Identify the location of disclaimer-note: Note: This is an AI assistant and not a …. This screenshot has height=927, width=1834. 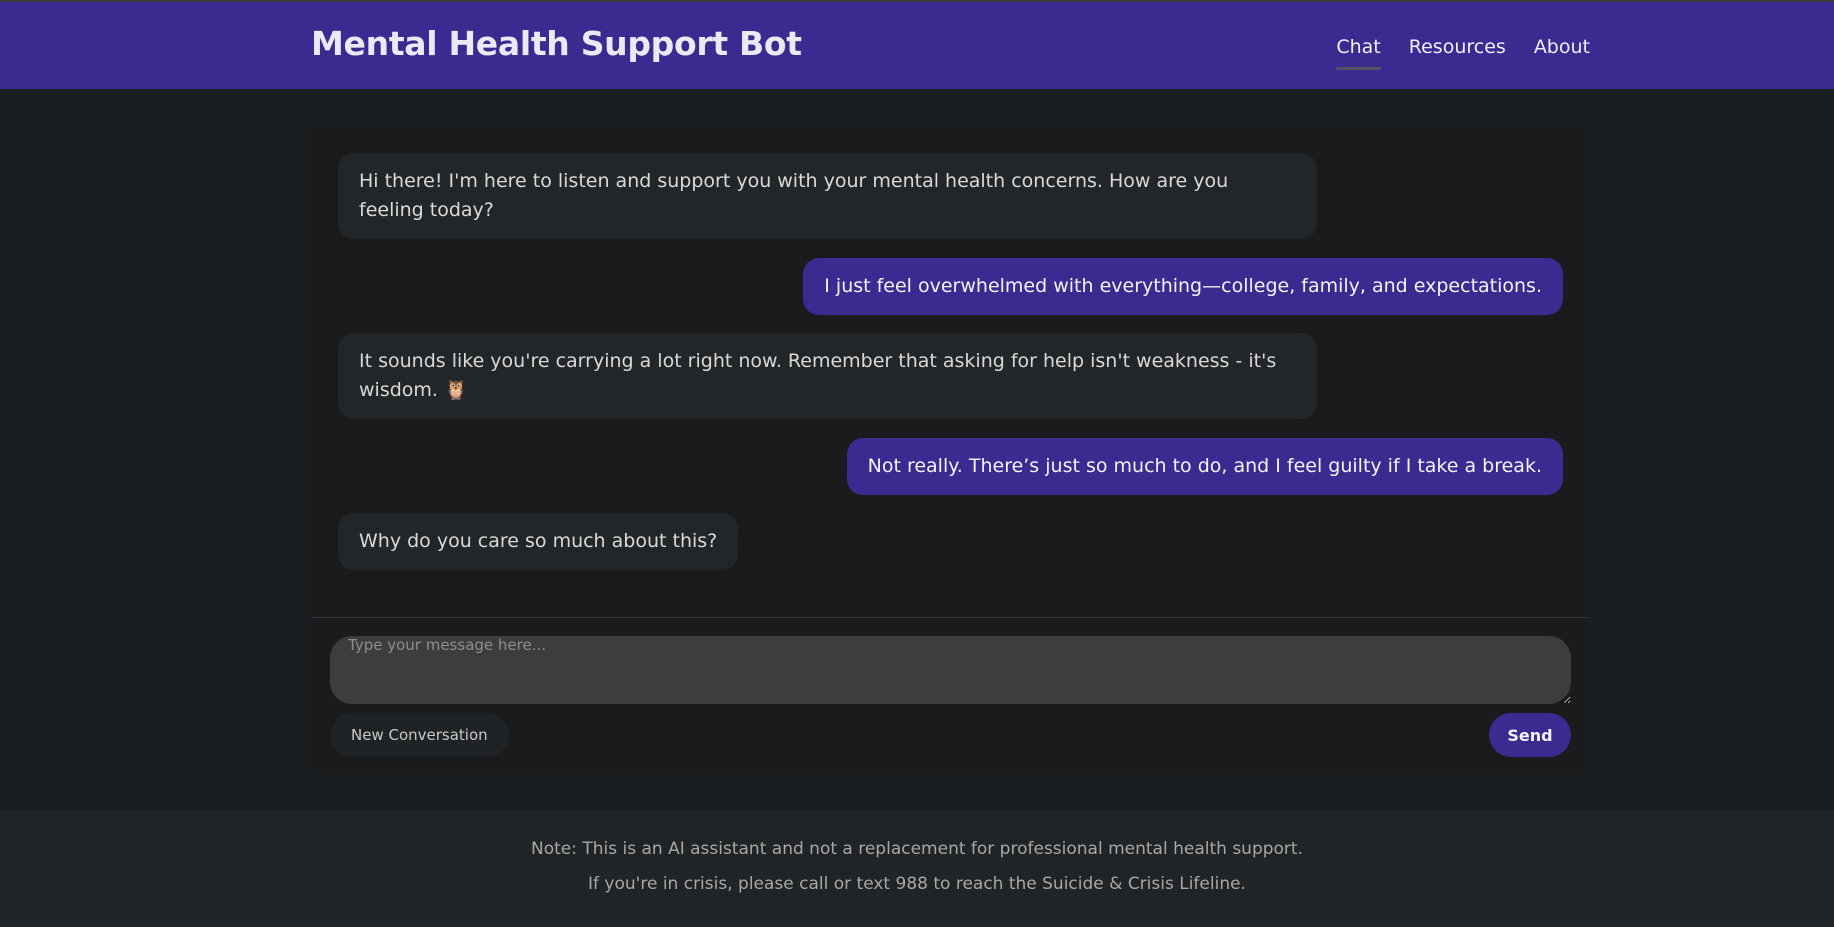
(917, 849).